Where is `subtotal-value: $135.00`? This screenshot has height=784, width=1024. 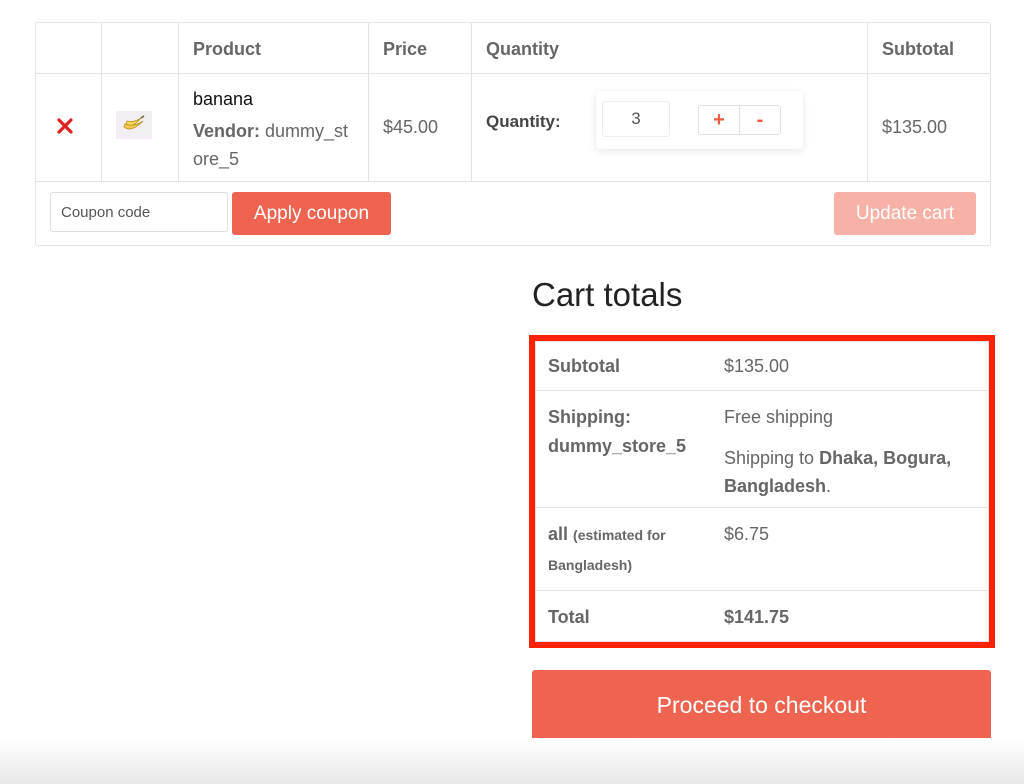 subtotal-value: $135.00 is located at coordinates (757, 366).